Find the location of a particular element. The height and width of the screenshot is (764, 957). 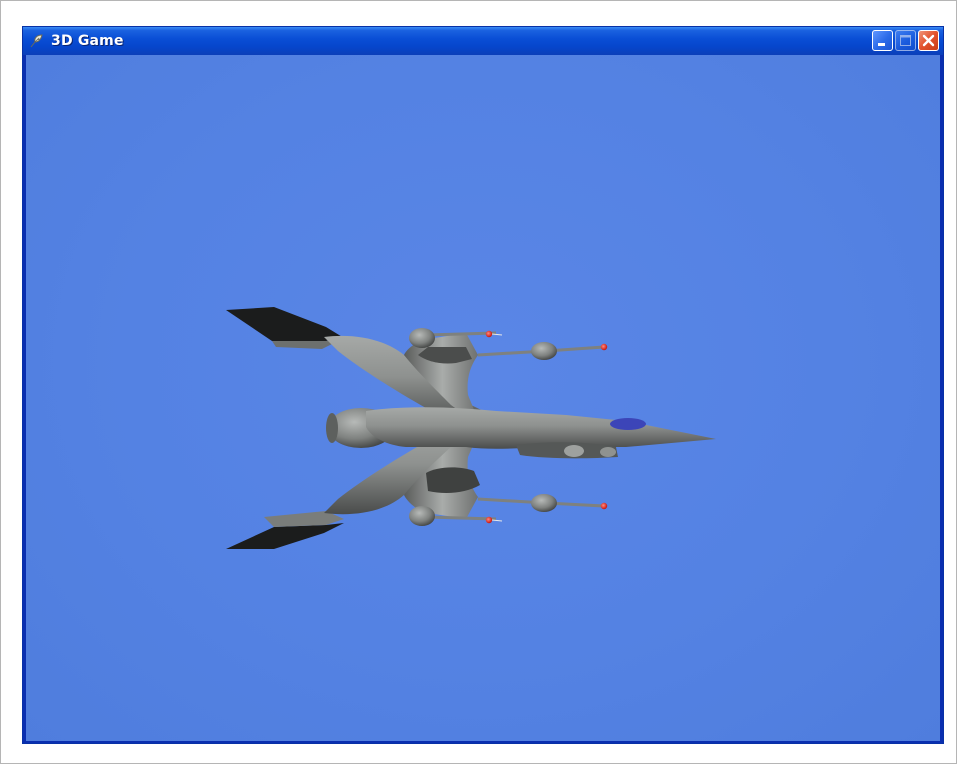

maximize-icon is located at coordinates (905, 40).